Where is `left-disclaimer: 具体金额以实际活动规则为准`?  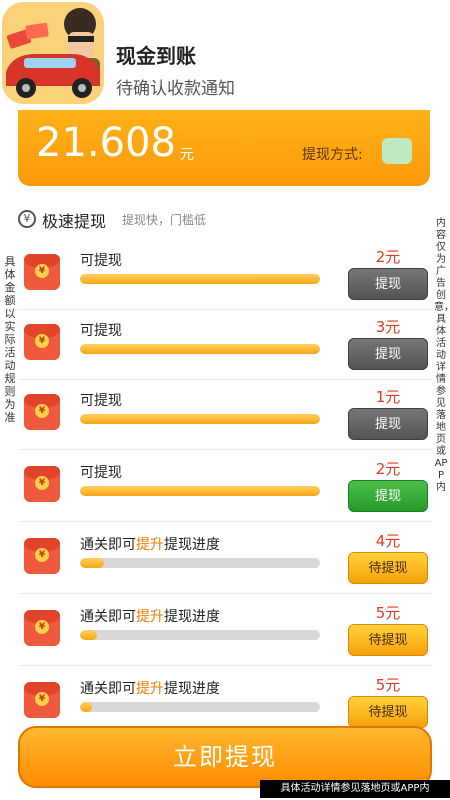
left-disclaimer: 具体金额以实际活动规则为准 is located at coordinates (10, 339).